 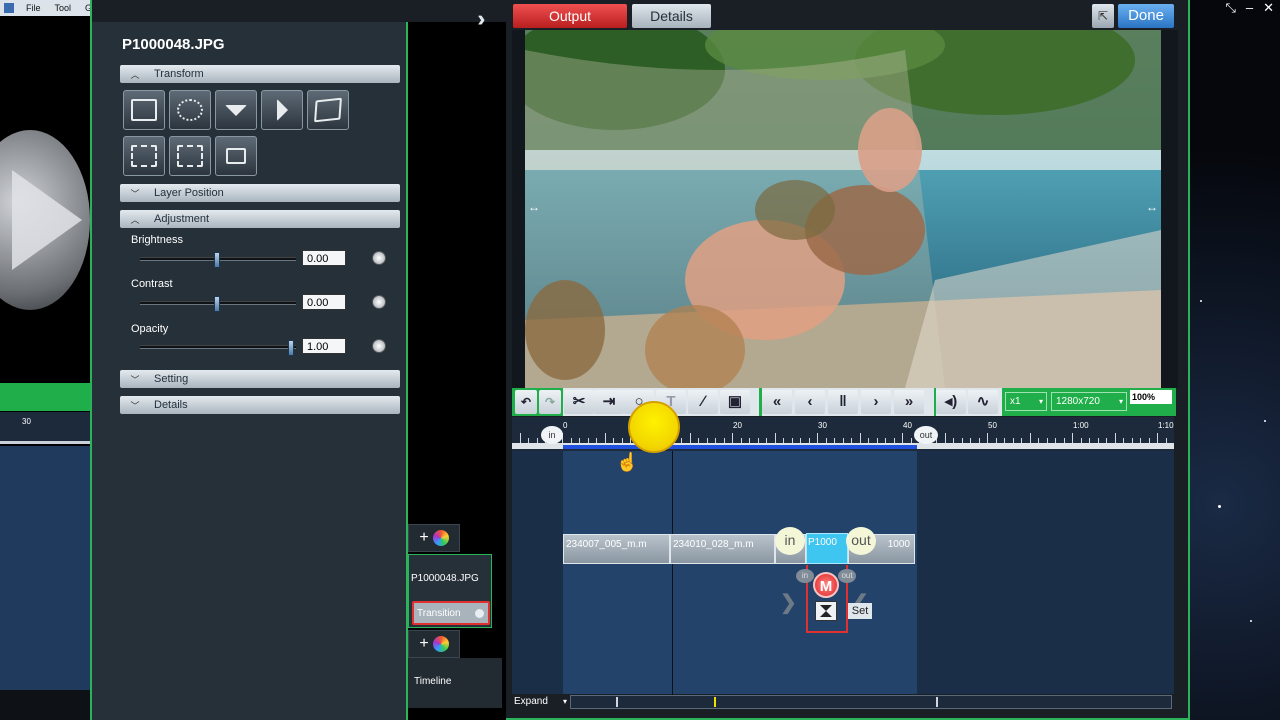 I want to click on clip-out-handle: out, so click(x=861, y=541).